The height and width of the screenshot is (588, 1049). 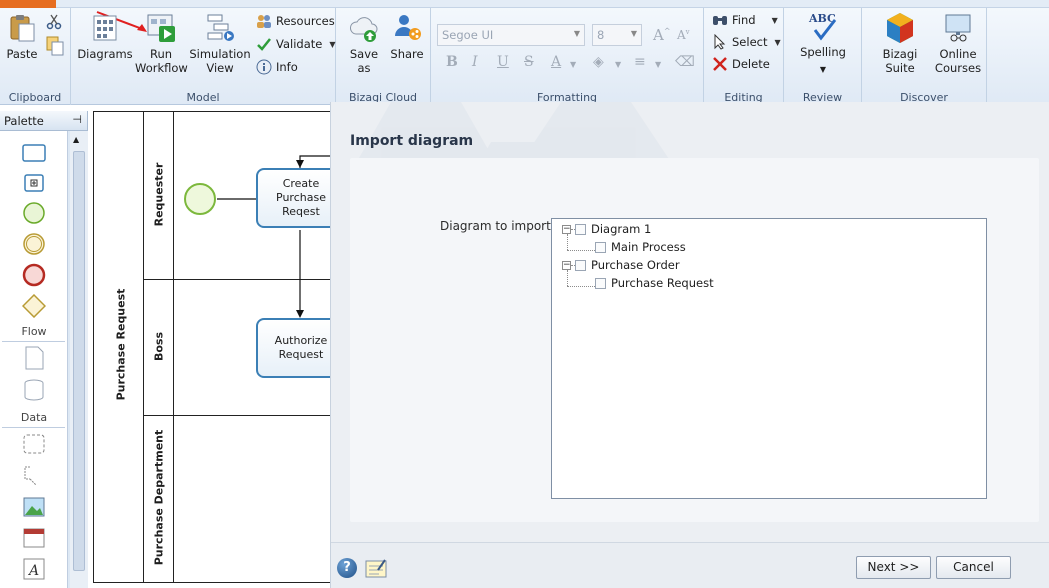 What do you see at coordinates (745, 20) in the screenshot?
I see `find-button: Find ▼` at bounding box center [745, 20].